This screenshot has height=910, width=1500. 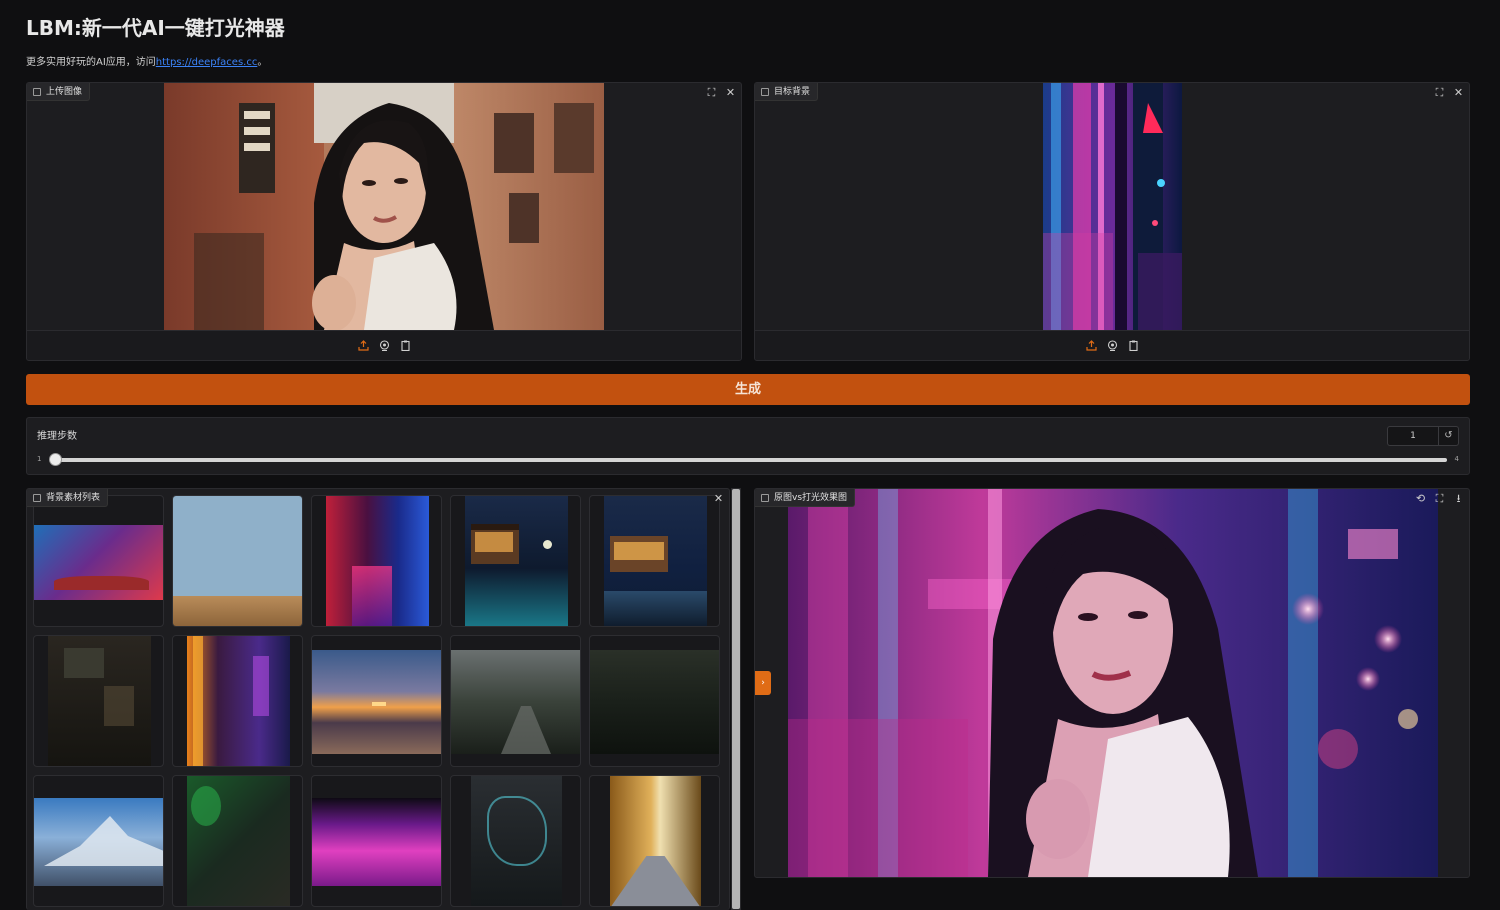 I want to click on generate-button: 生成, so click(x=748, y=389).